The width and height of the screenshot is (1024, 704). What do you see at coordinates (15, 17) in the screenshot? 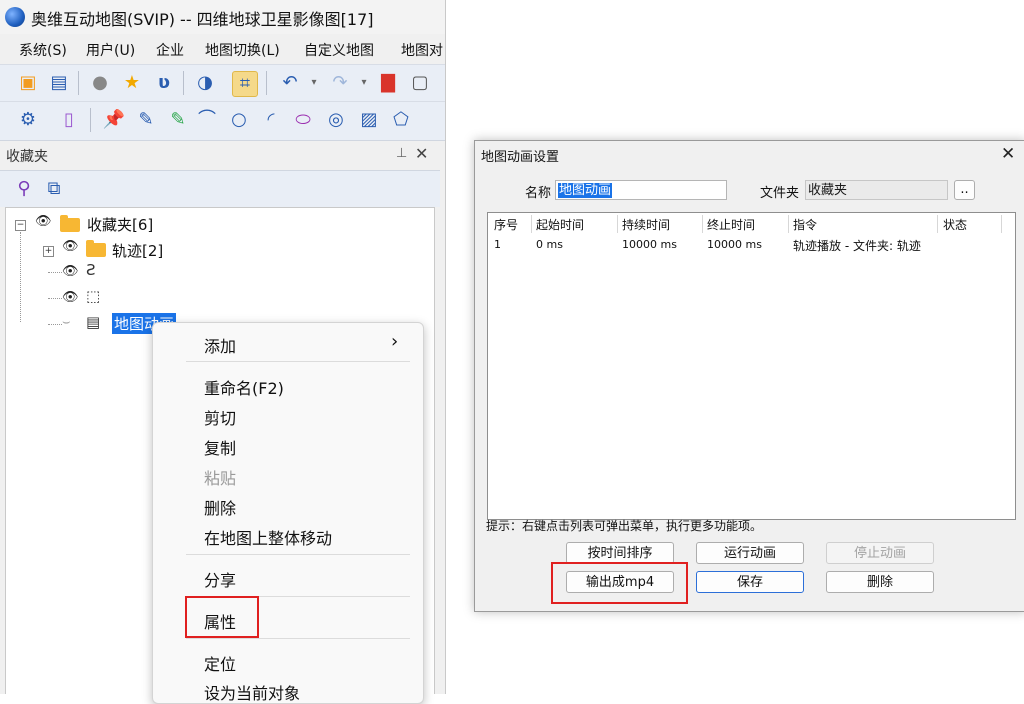
I see `app-logo-icon` at bounding box center [15, 17].